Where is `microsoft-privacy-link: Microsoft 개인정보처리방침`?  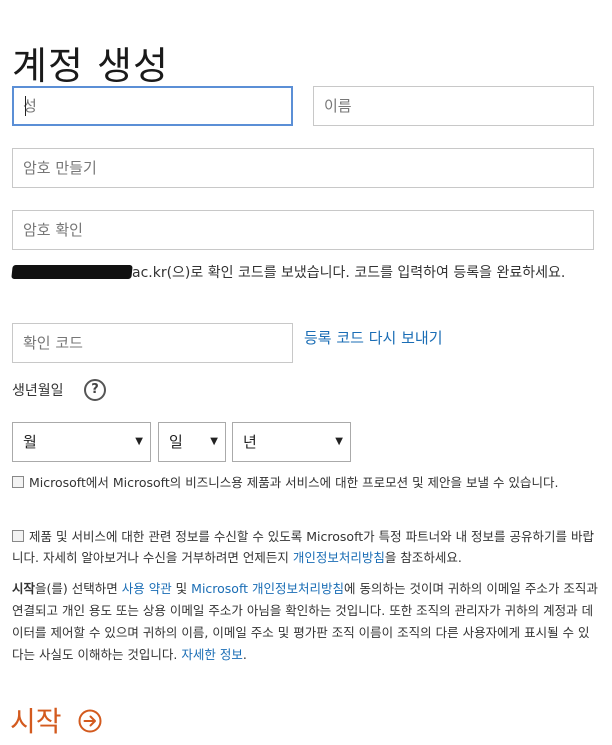
microsoft-privacy-link: Microsoft 개인정보처리방침 is located at coordinates (267, 588).